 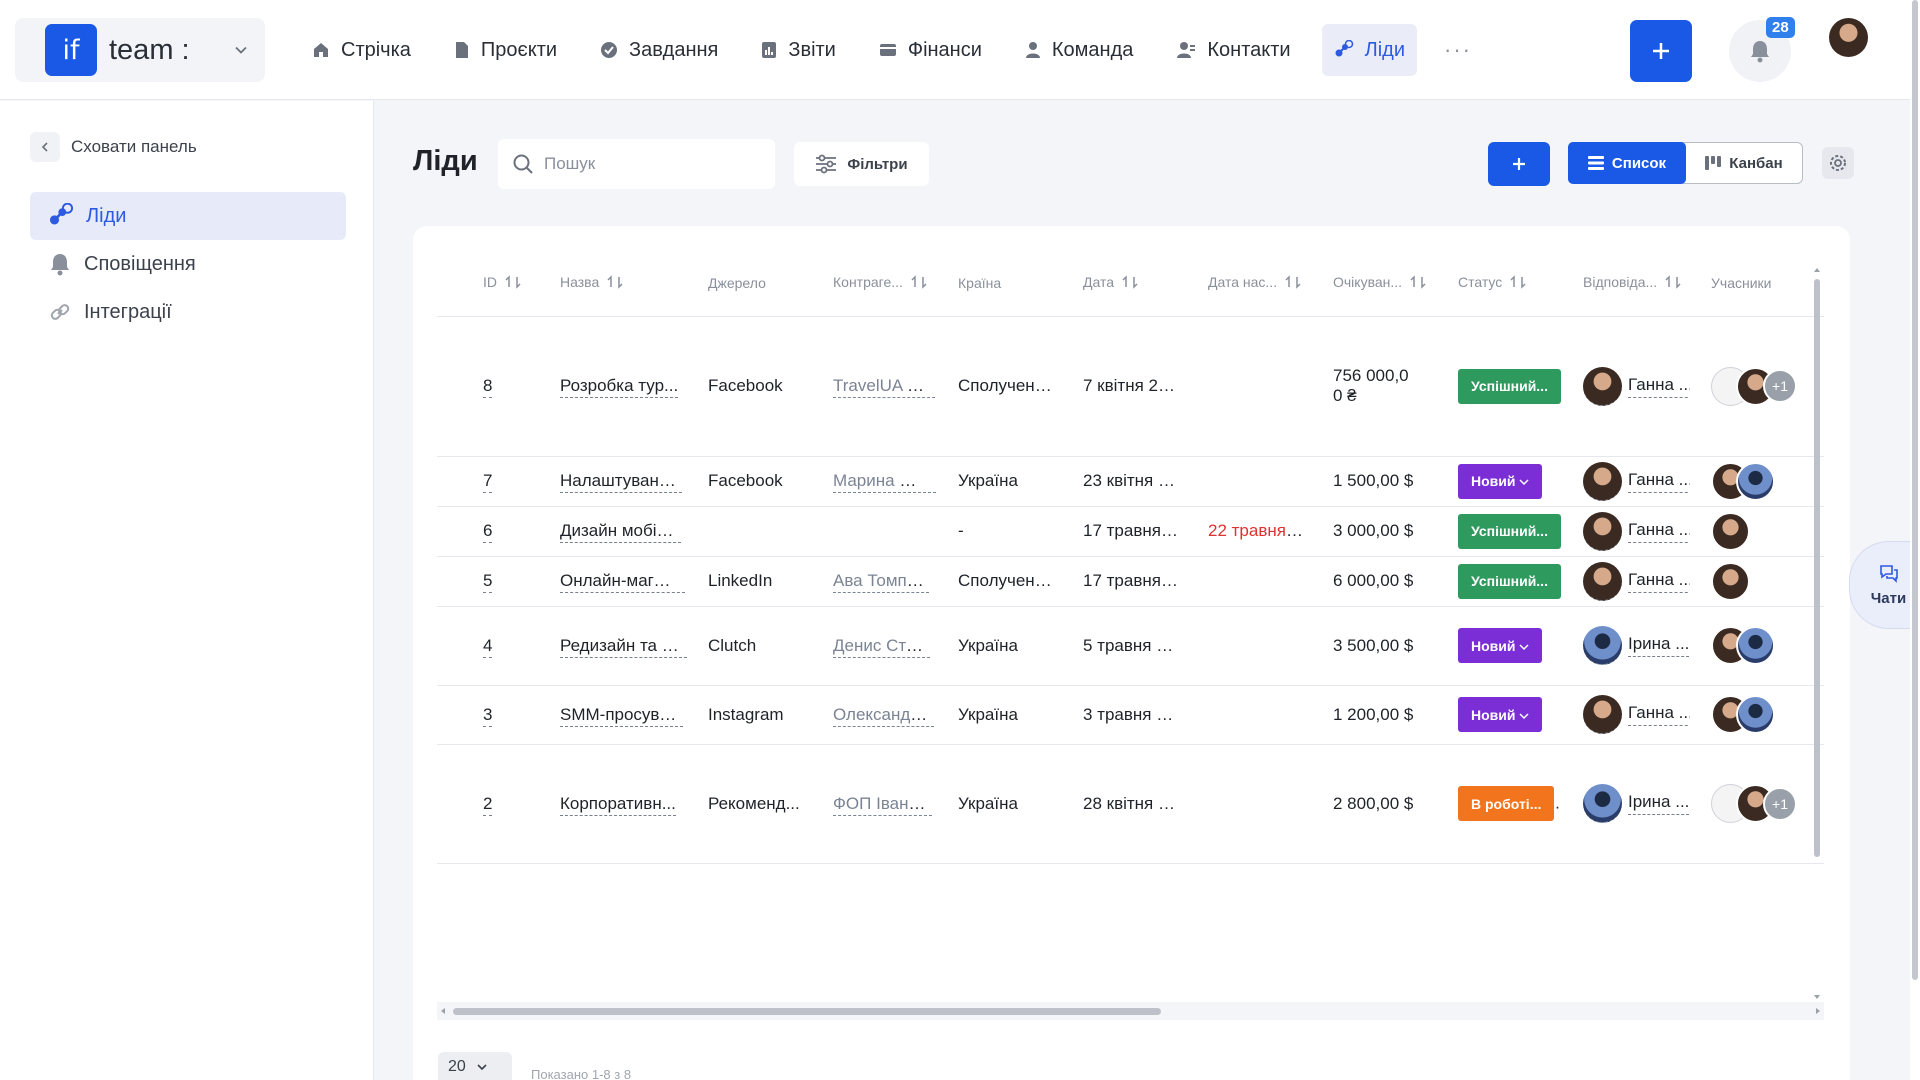 What do you see at coordinates (188, 312) in the screenshot?
I see `sidebar-item-integrations: Інтеграції` at bounding box center [188, 312].